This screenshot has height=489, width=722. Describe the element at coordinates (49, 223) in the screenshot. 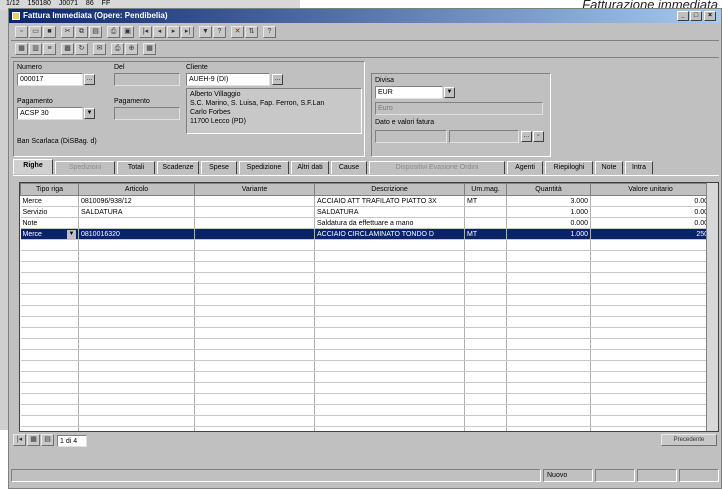

I see `cell-tipo: Note` at that location.